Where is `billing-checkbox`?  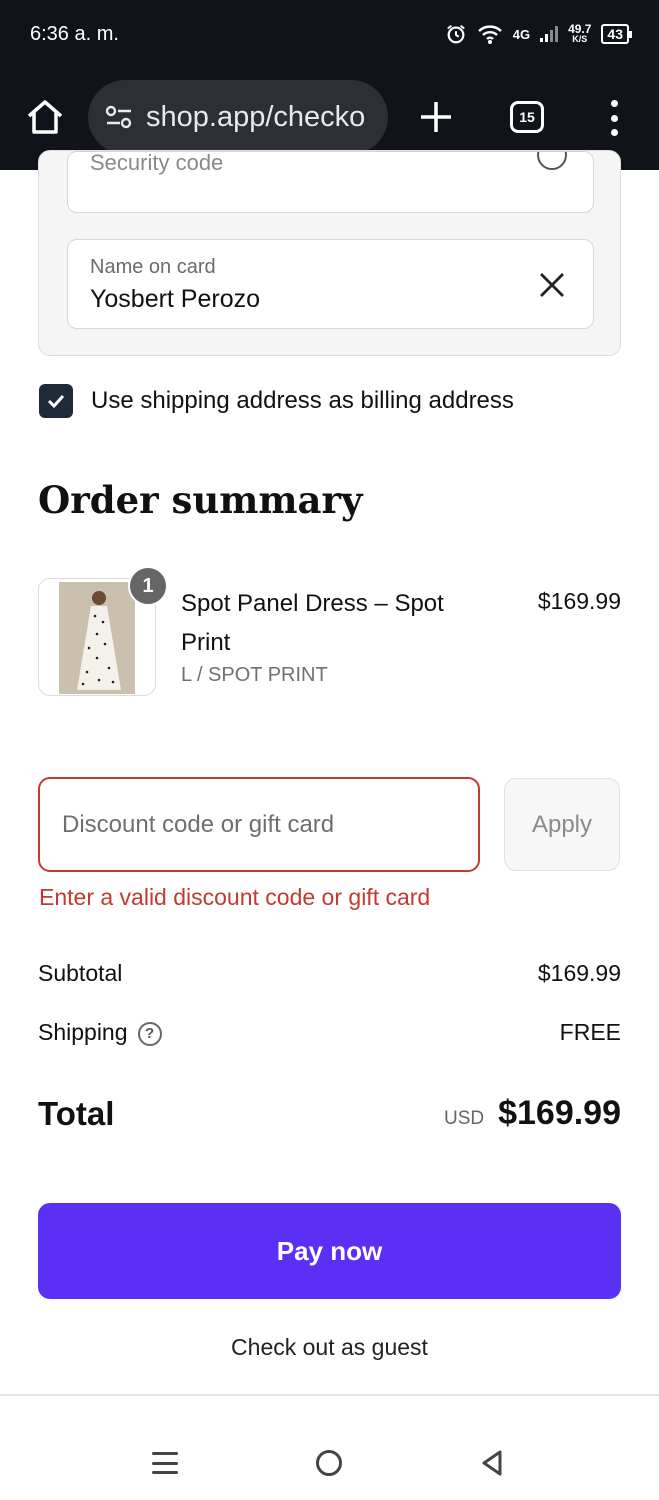 billing-checkbox is located at coordinates (56, 401).